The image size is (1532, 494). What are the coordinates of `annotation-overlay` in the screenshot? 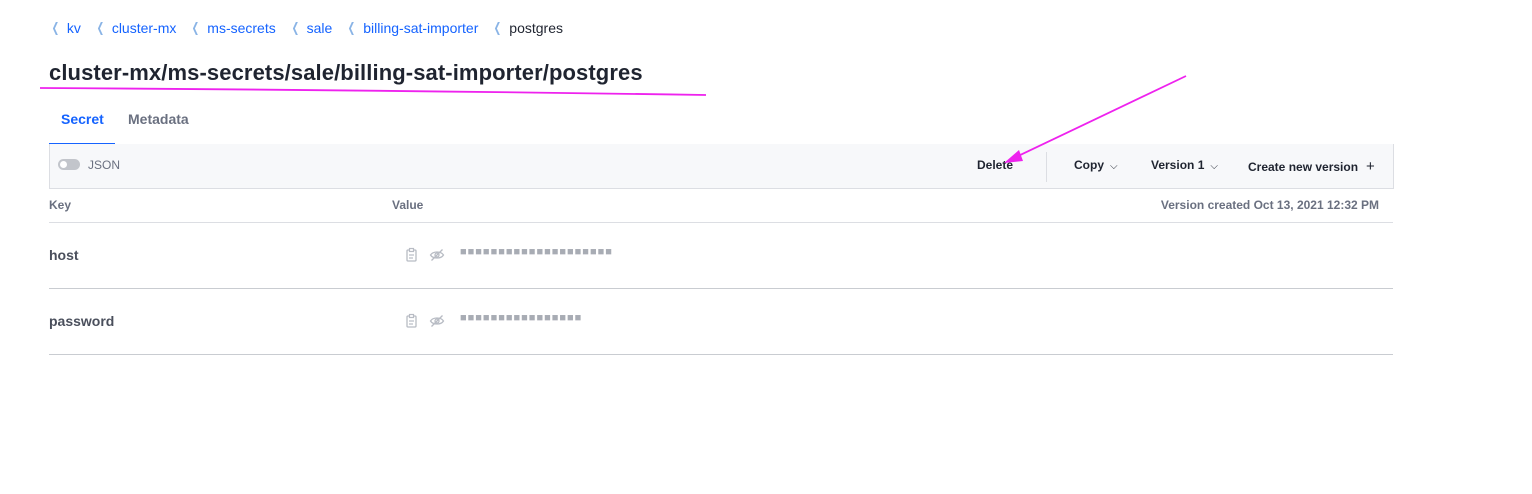 It's located at (613, 119).